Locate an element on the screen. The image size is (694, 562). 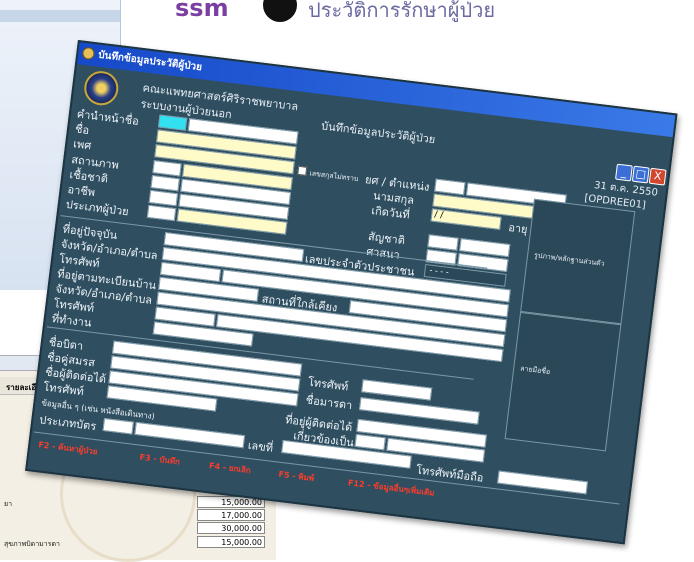
patient-type-code-input is located at coordinates (161, 213).